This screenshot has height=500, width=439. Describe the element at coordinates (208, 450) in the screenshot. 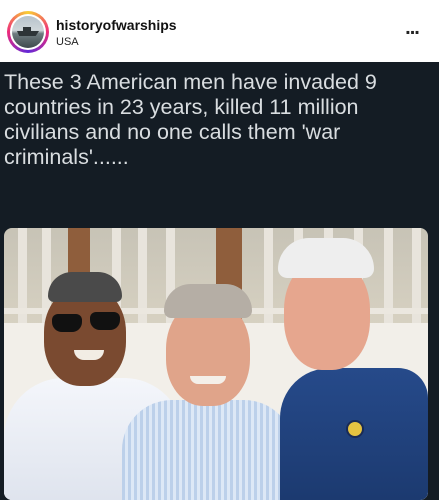

I see `middle-person-shirt` at that location.